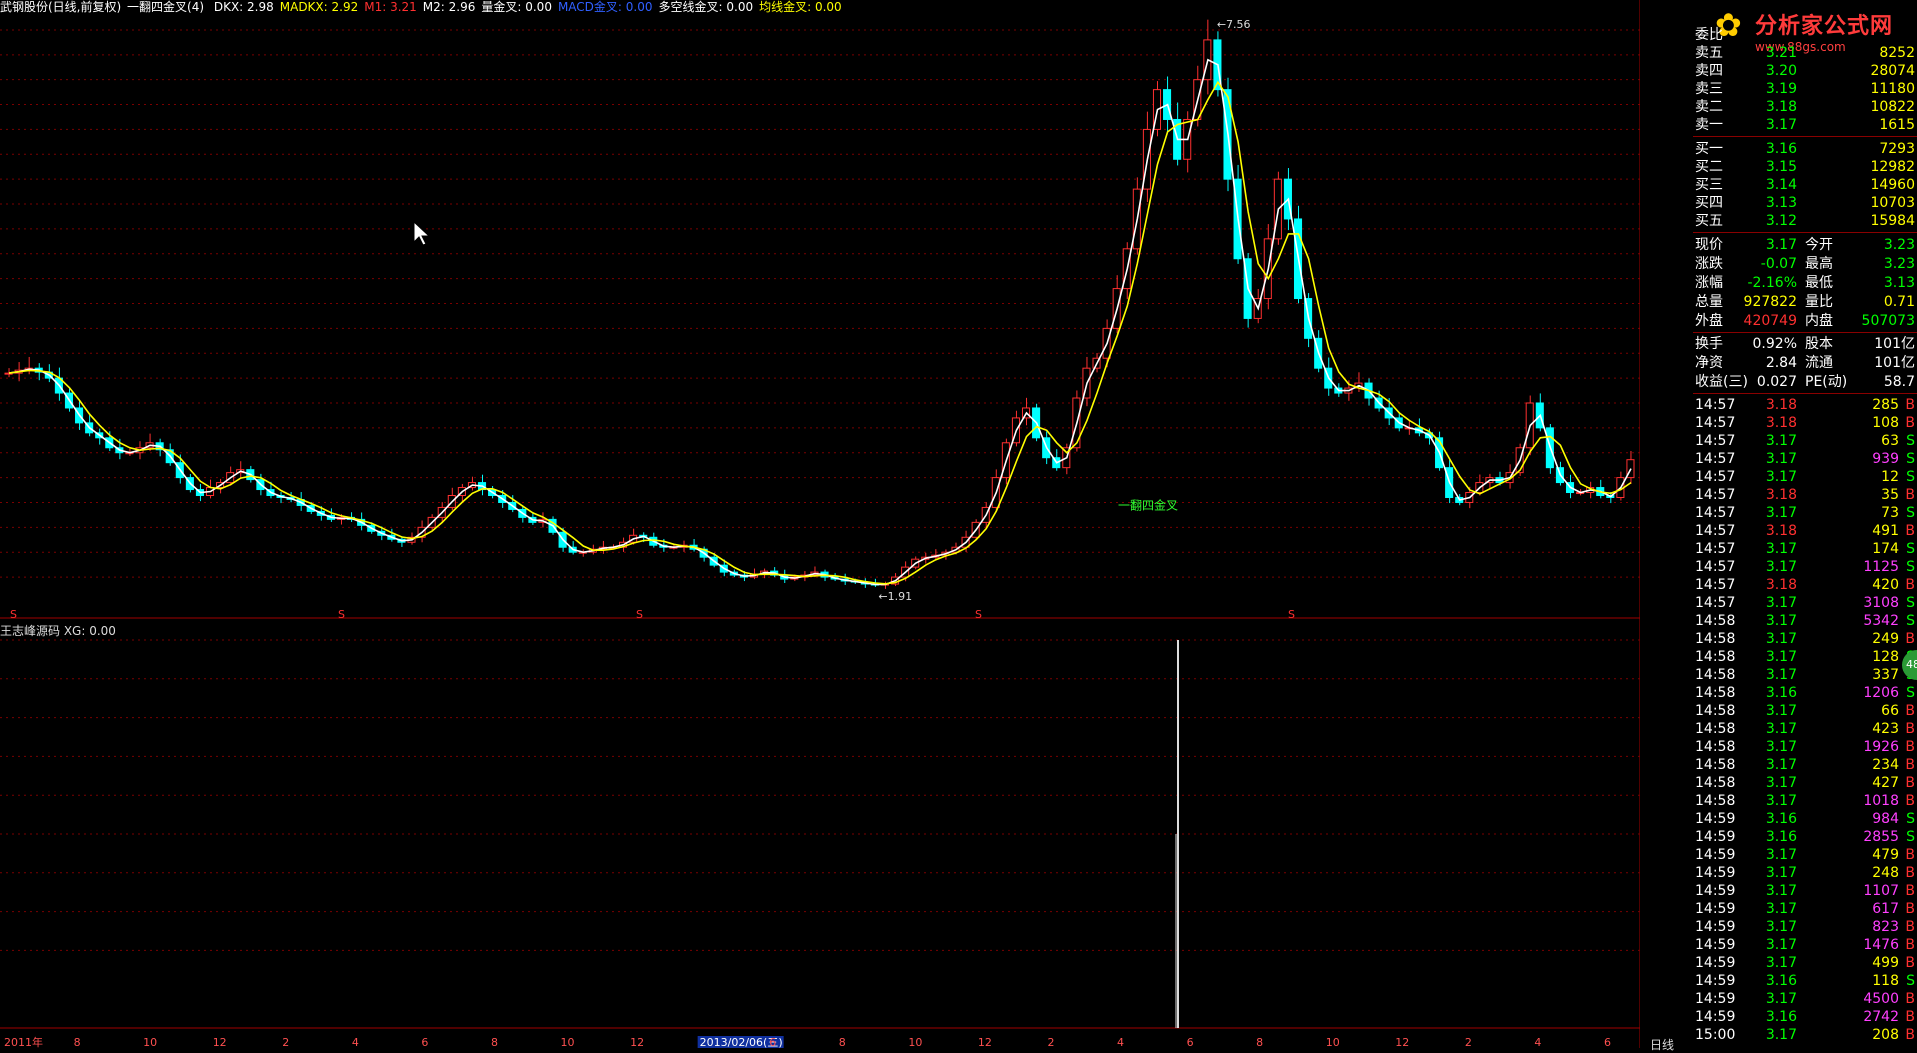  Describe the element at coordinates (1805, 89) in the screenshot. I see `ask-row: 卖三 3.19 11180` at that location.